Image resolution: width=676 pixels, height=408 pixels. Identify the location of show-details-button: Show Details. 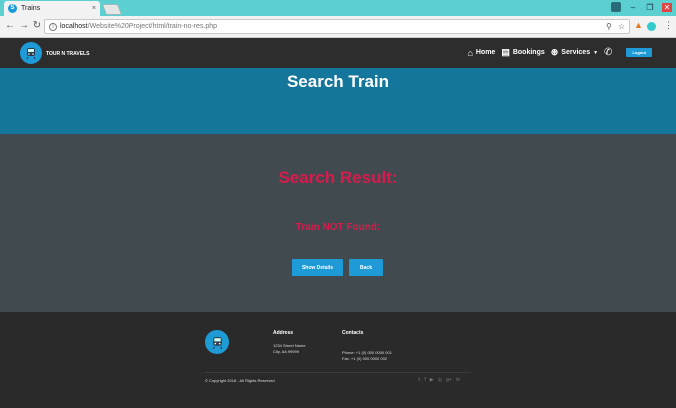
(317, 267).